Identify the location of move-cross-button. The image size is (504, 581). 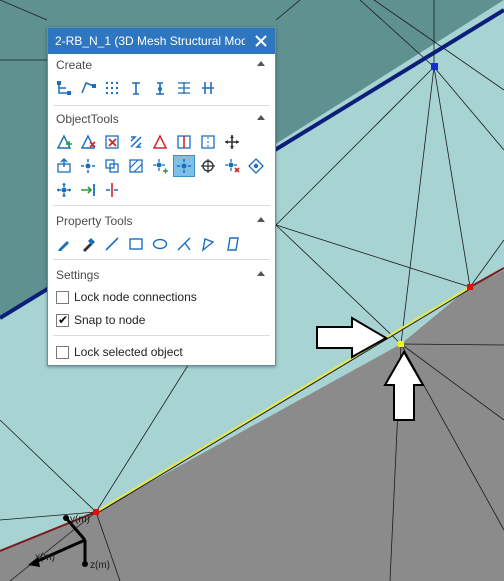
(232, 142).